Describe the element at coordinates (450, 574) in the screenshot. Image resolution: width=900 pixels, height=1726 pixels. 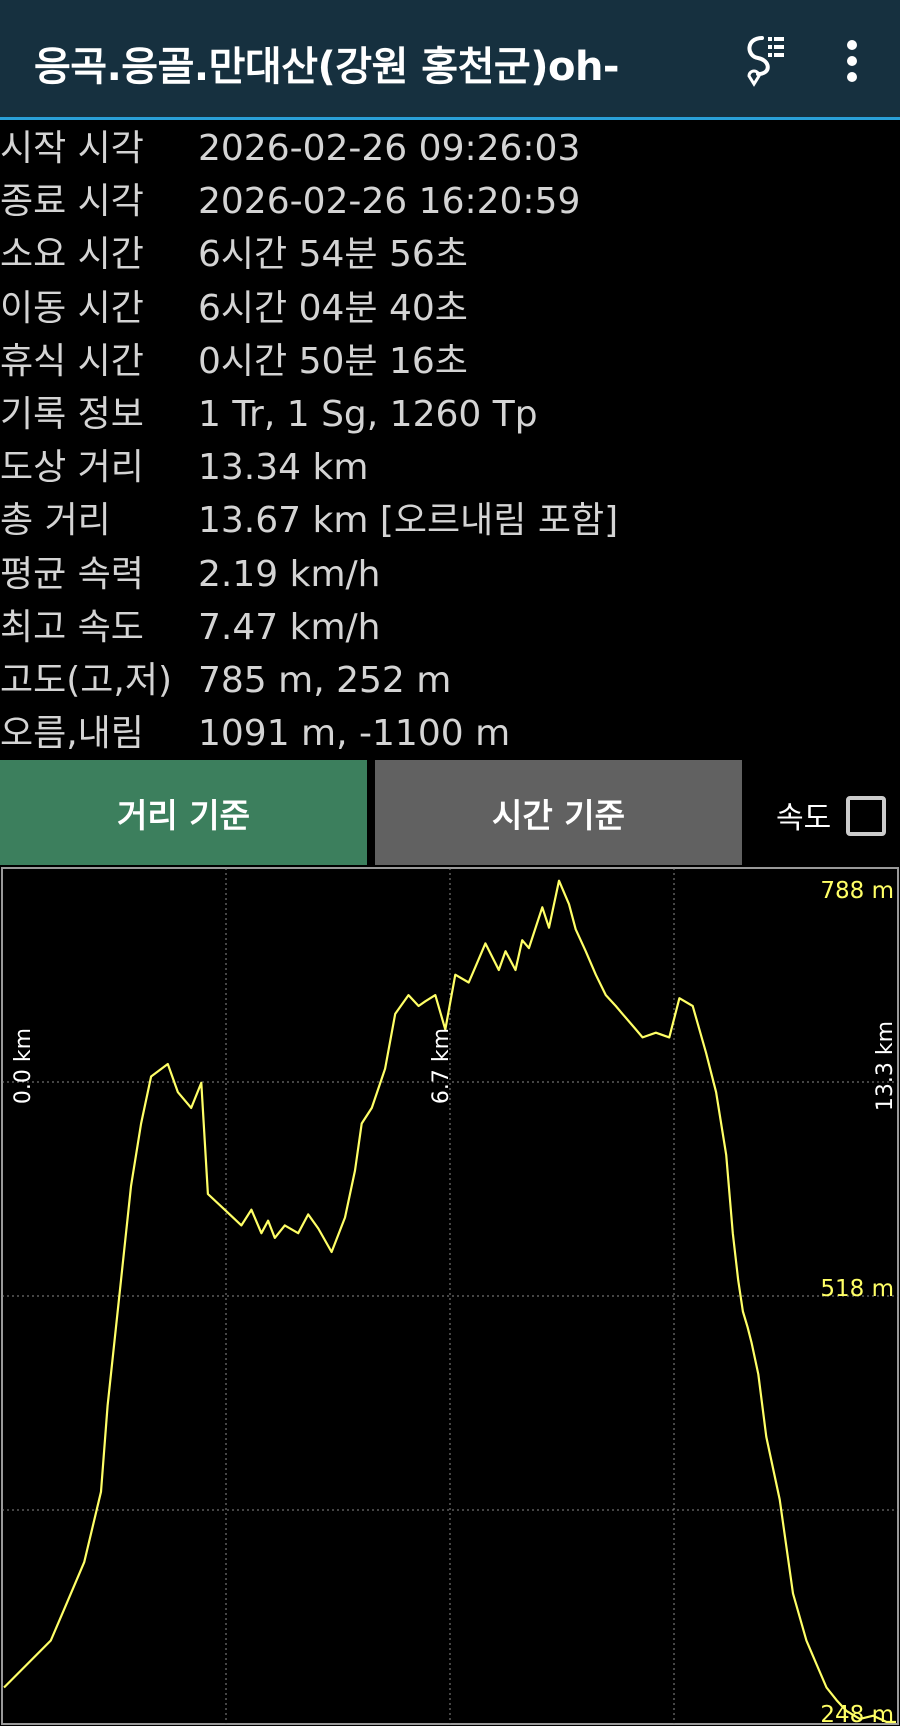
I see `stat-row: 평균 속력 2.19 km/h` at that location.